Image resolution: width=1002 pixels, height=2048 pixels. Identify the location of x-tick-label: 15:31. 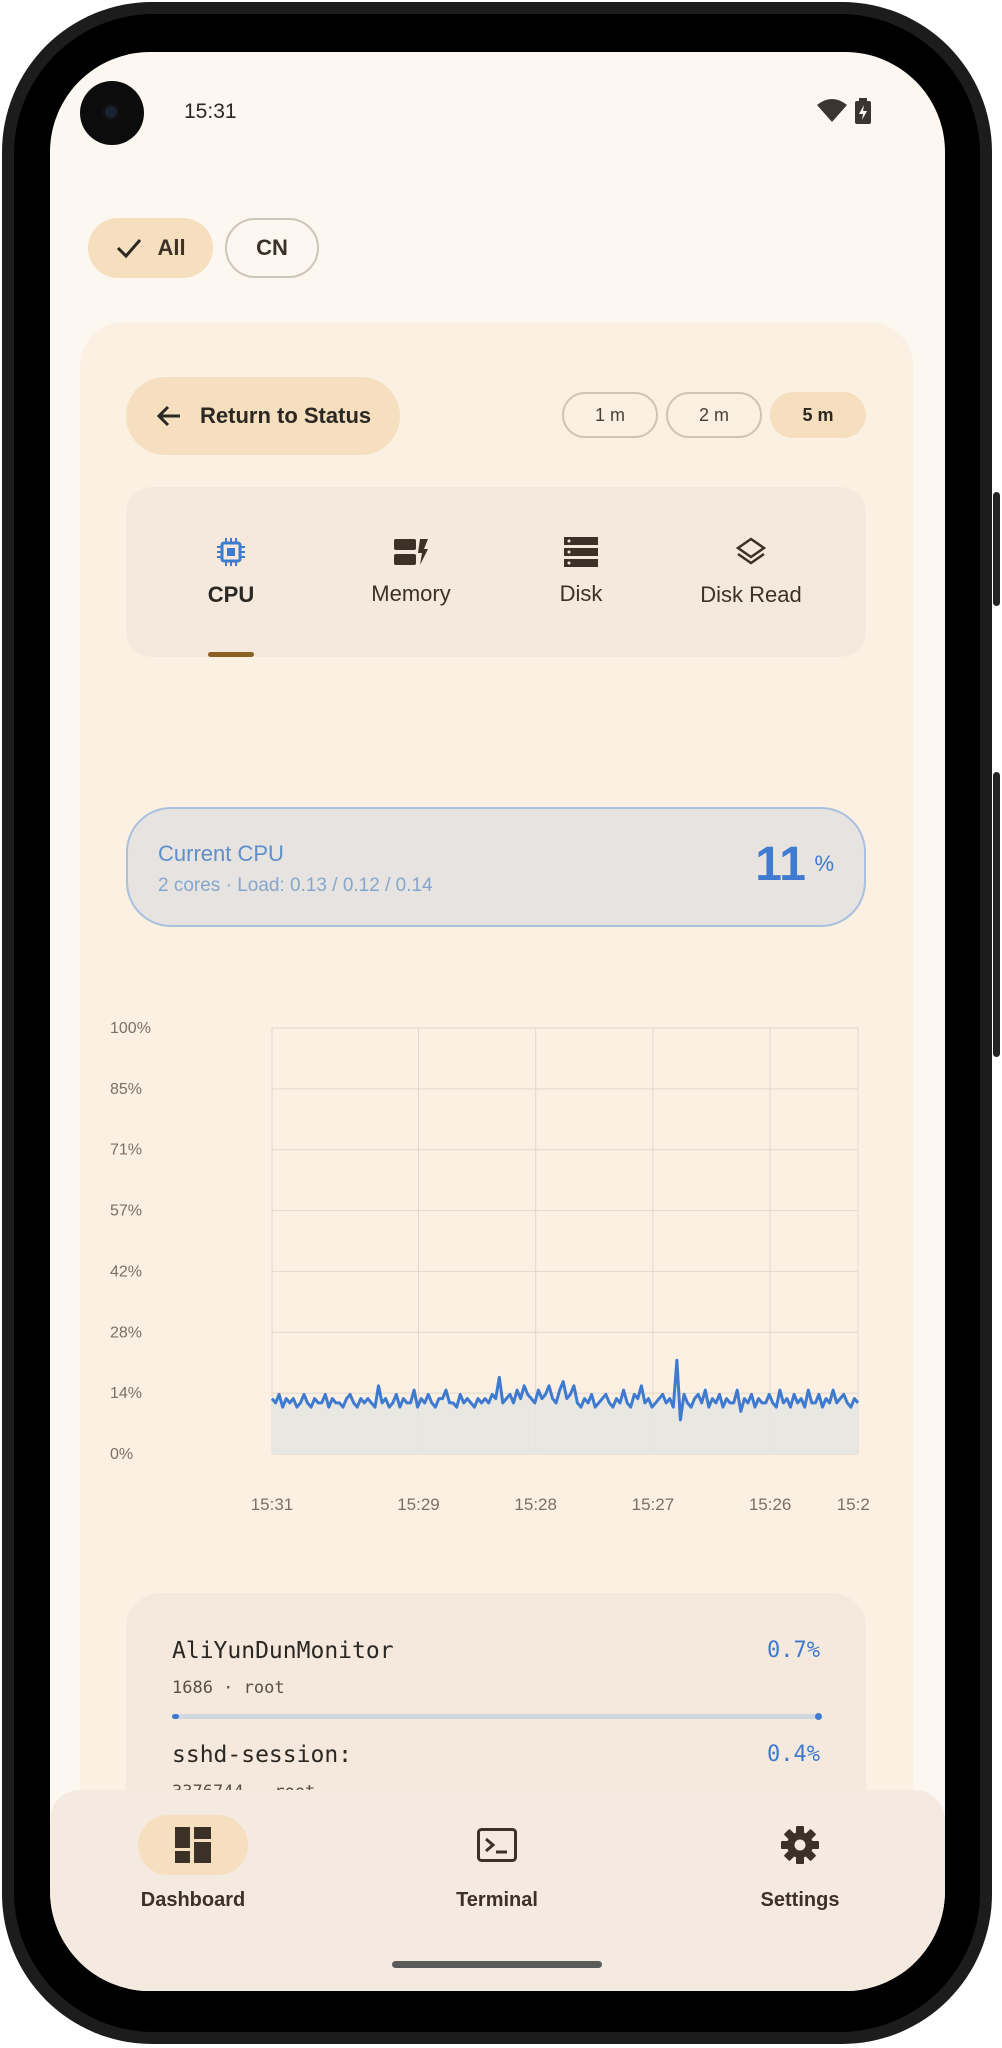
(272, 1504).